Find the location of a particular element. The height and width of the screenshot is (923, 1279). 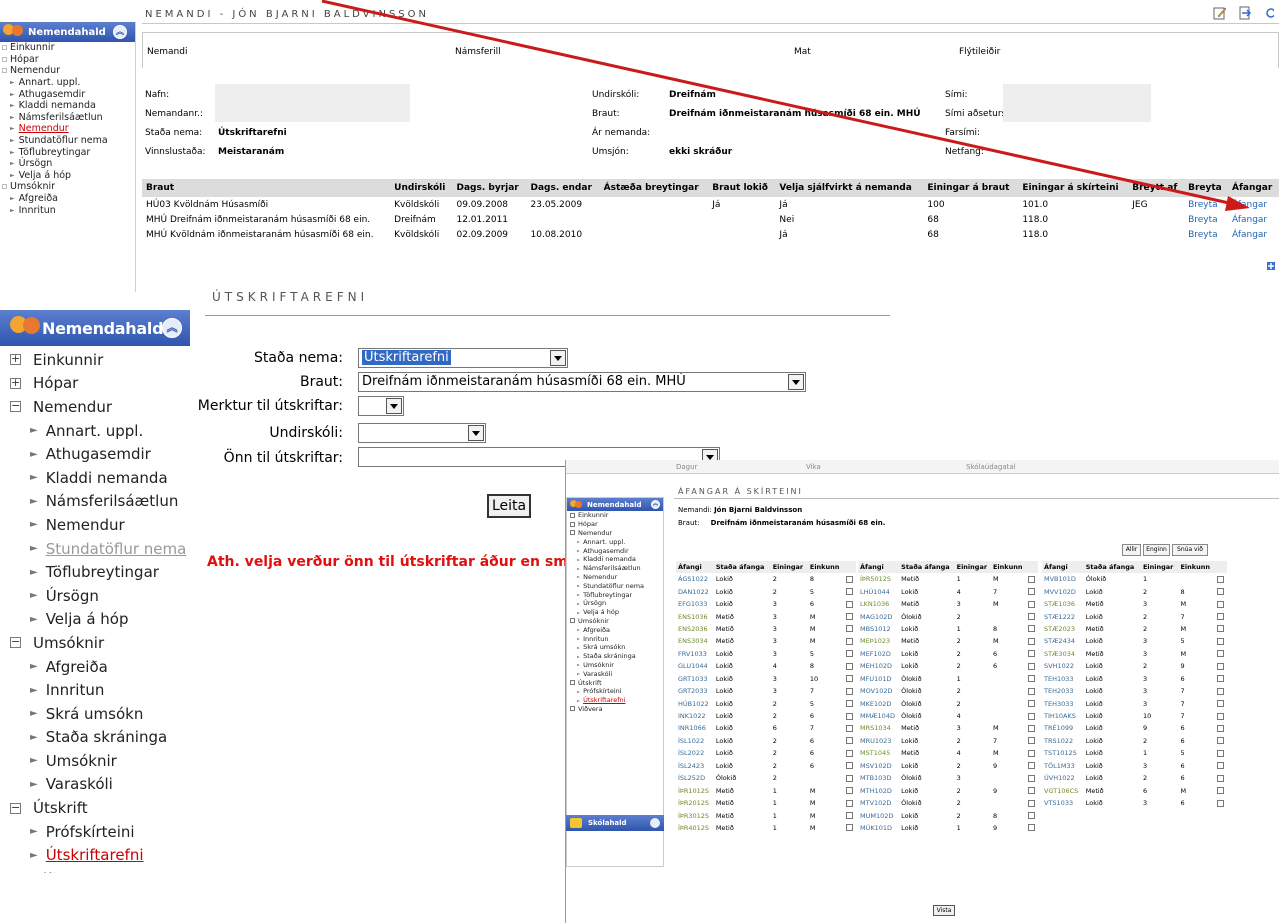

sidebar-item: +Viðvera is located at coordinates (95, 870).